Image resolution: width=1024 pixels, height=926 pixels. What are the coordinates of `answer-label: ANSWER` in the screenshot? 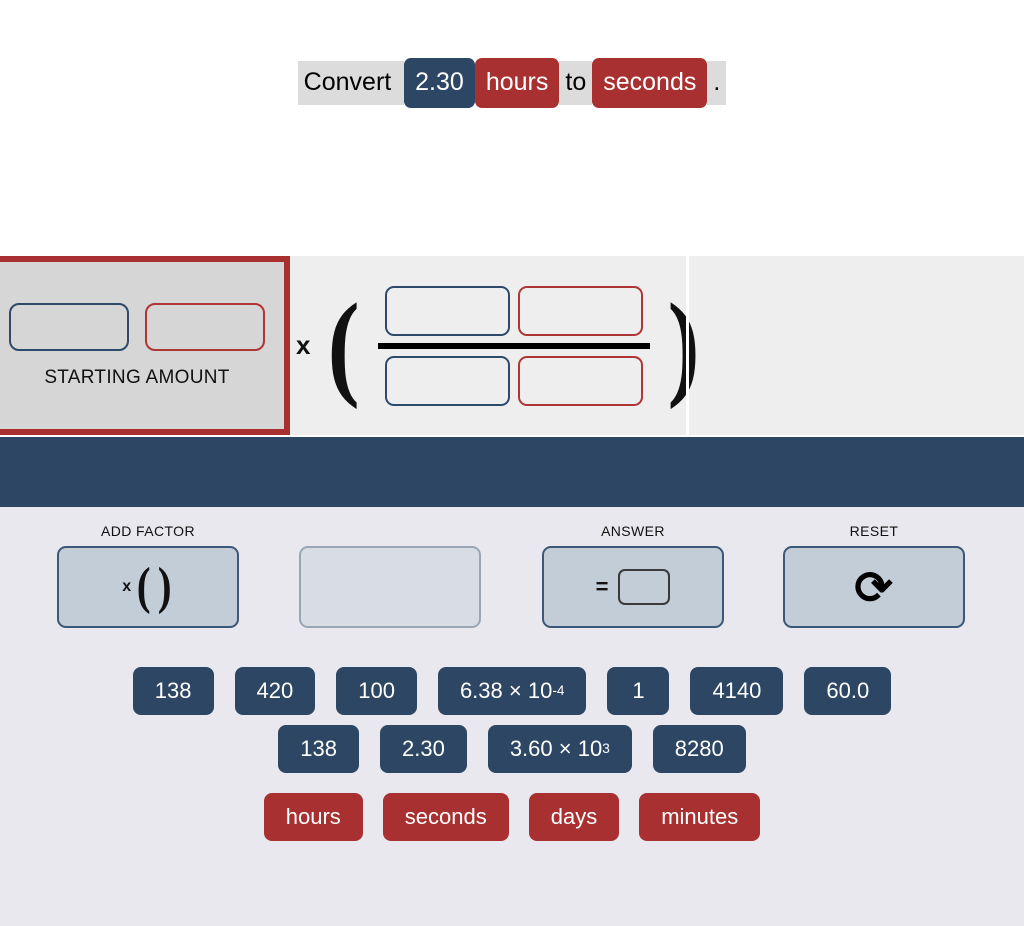 It's located at (633, 531).